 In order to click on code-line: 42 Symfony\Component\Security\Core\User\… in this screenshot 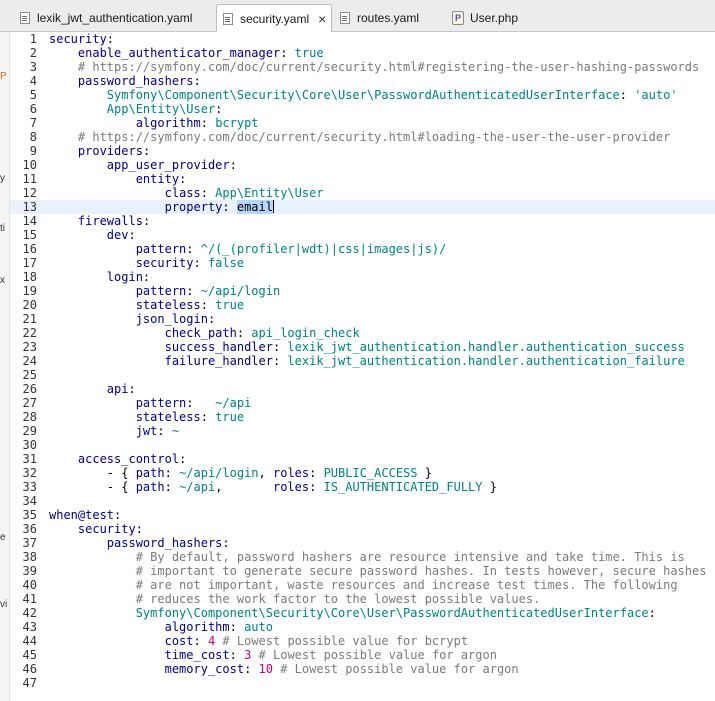, I will do `click(362, 613)`.